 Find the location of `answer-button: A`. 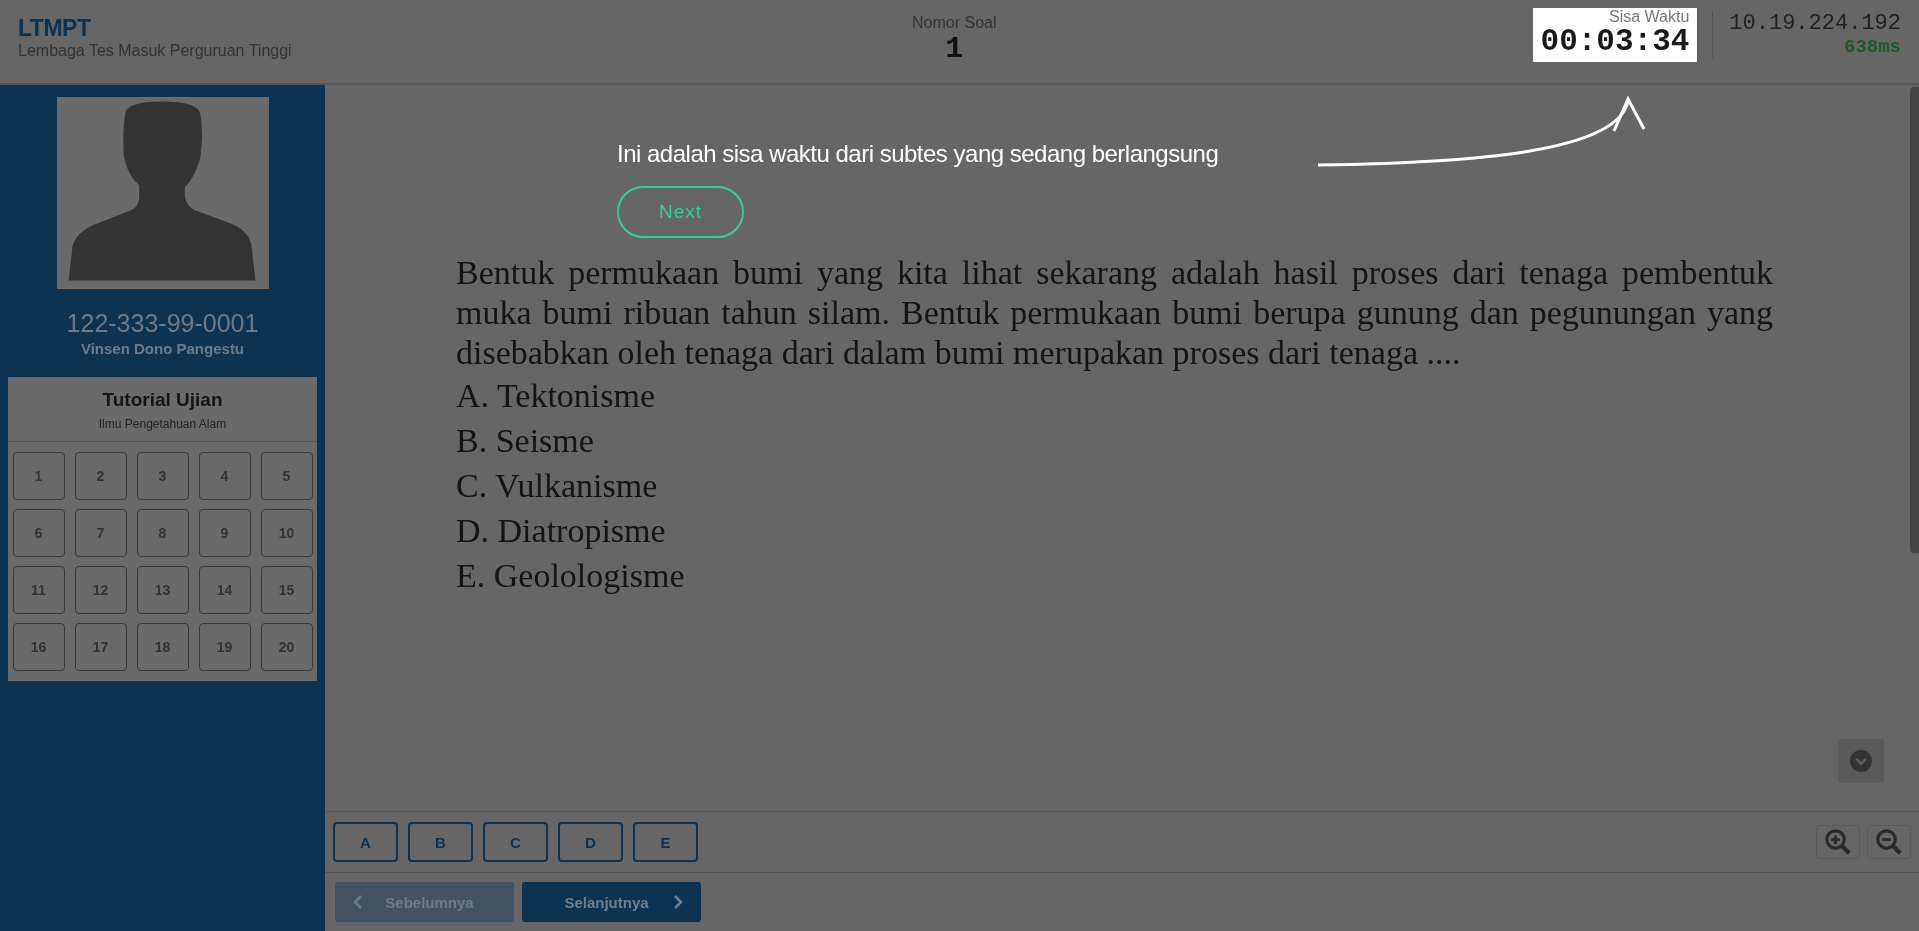

answer-button: A is located at coordinates (365, 842).